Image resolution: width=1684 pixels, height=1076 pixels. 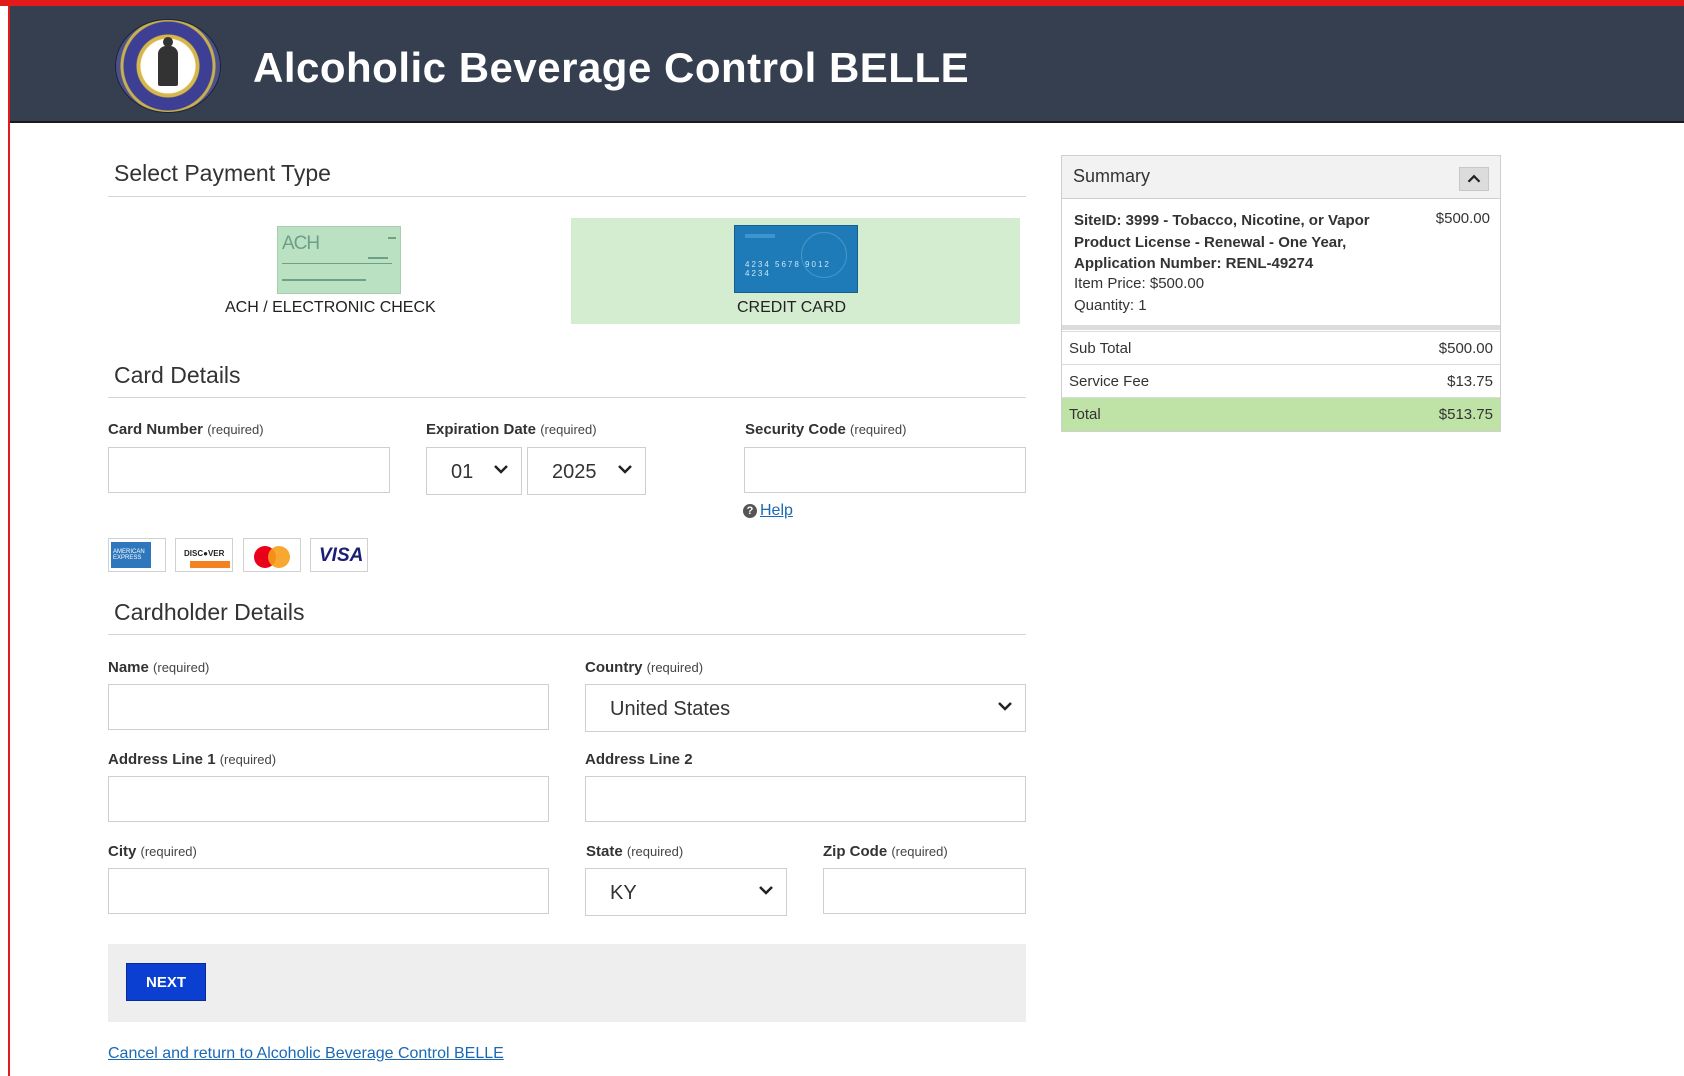 What do you see at coordinates (686, 892) in the screenshot?
I see `state-select: KY` at bounding box center [686, 892].